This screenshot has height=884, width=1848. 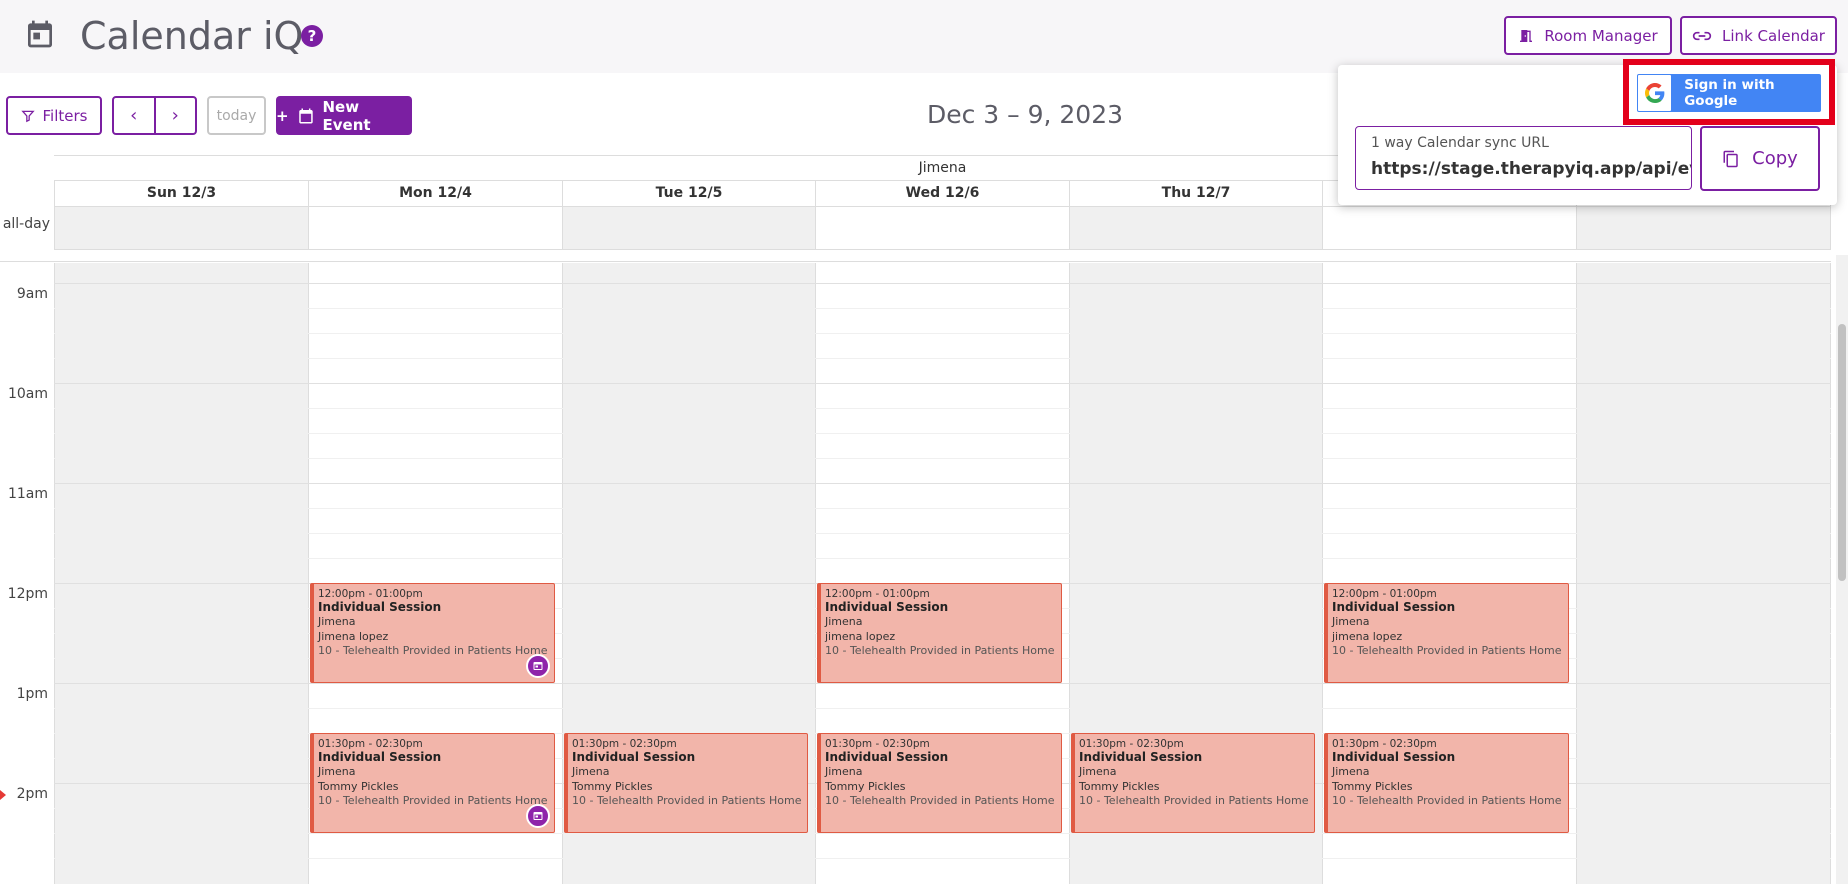 What do you see at coordinates (65, 115) in the screenshot?
I see `filters-label: Filters` at bounding box center [65, 115].